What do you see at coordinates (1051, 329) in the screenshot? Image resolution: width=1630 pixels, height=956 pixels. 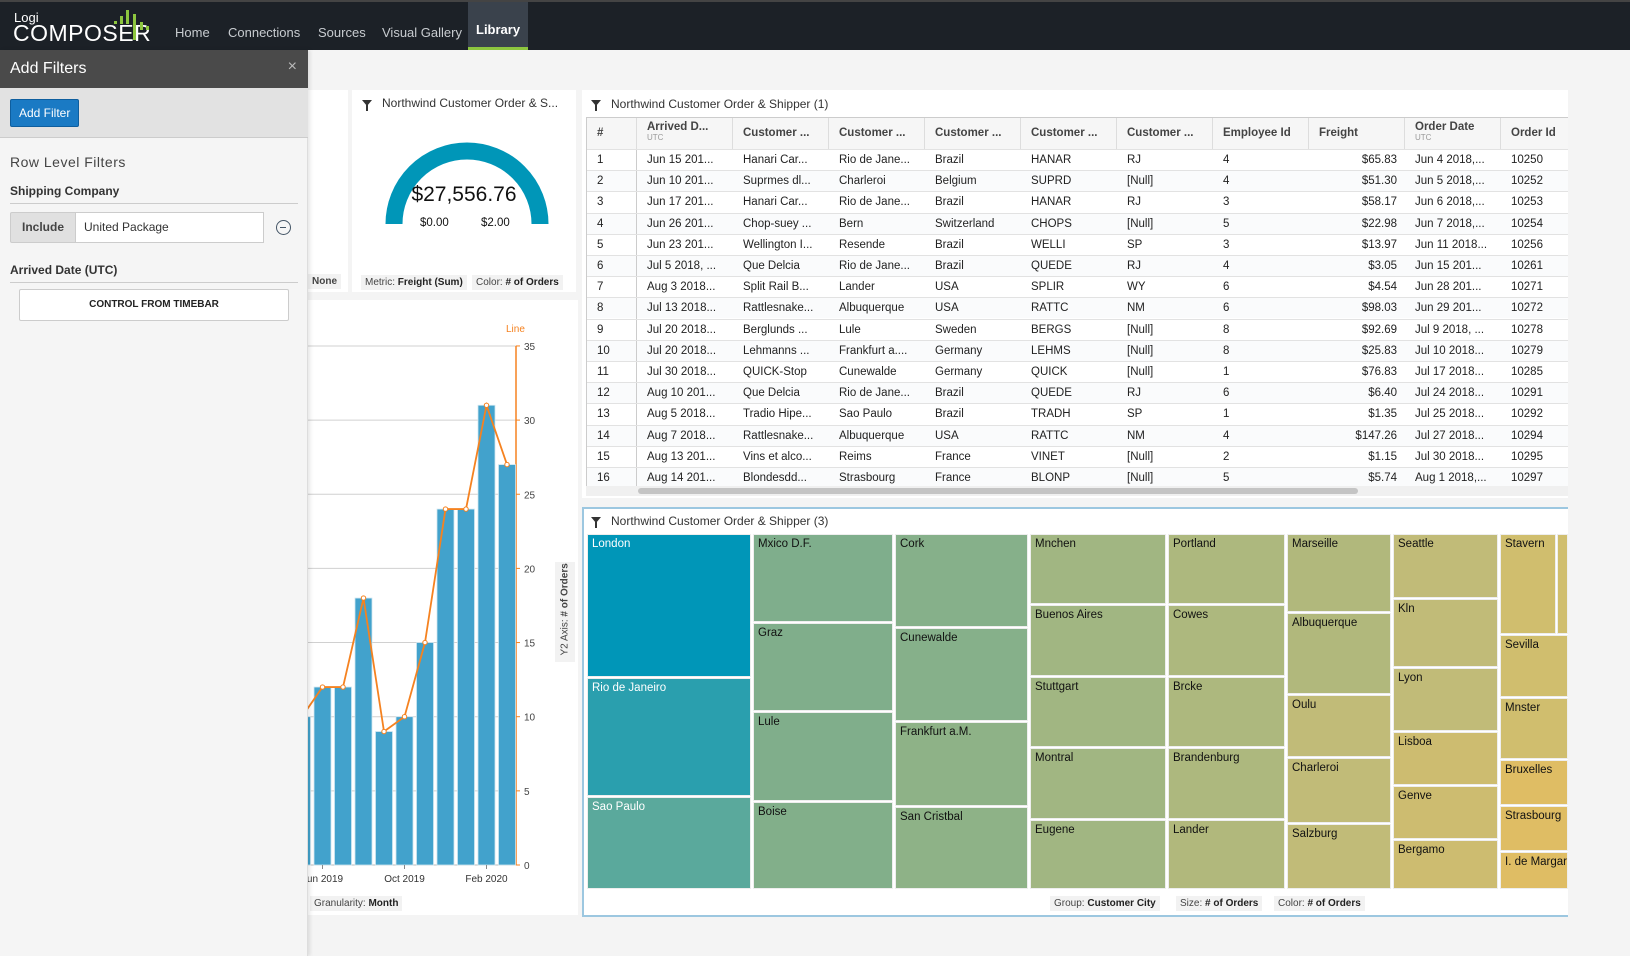 I see `table-cell: BERGS` at bounding box center [1051, 329].